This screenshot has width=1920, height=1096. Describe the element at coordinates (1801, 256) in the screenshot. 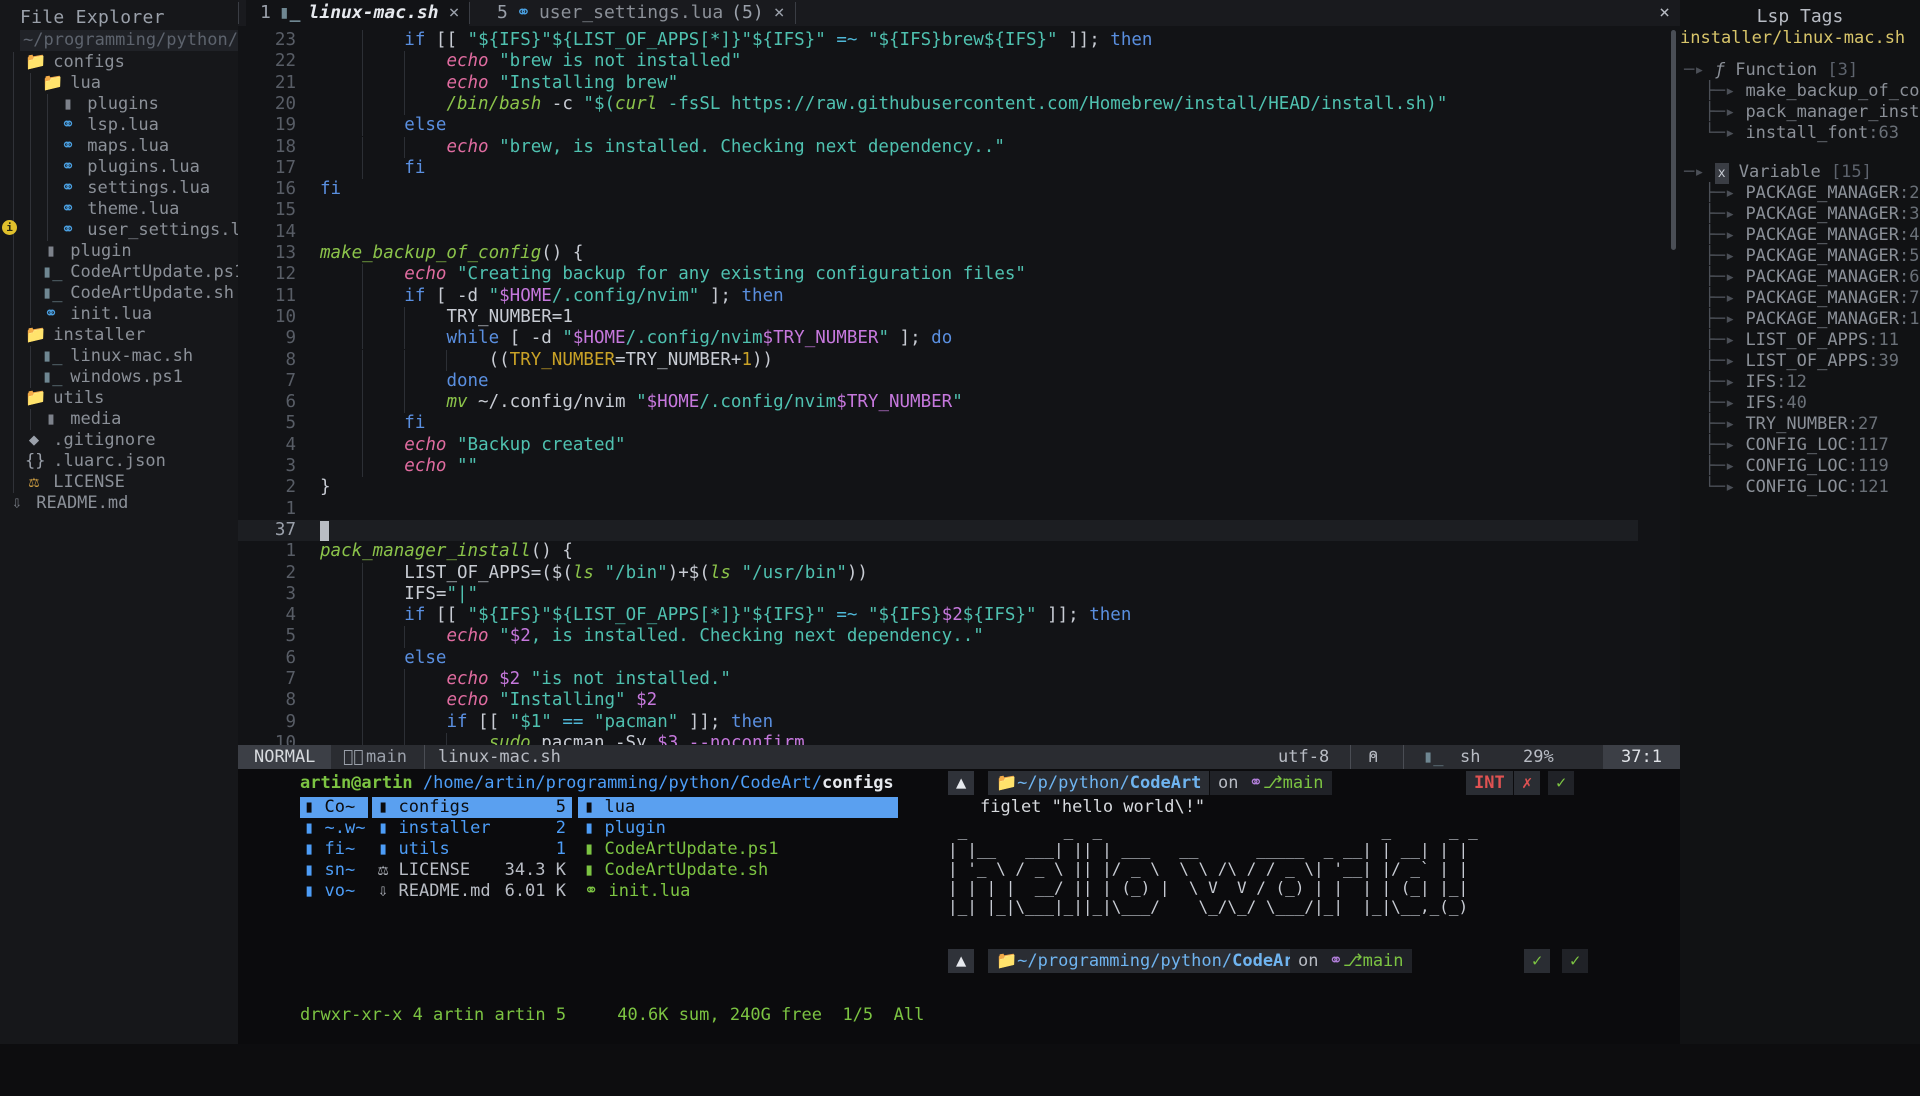

I see `lsp-tag-item: ├─▸ PACKAGE_MANAGER:5` at that location.